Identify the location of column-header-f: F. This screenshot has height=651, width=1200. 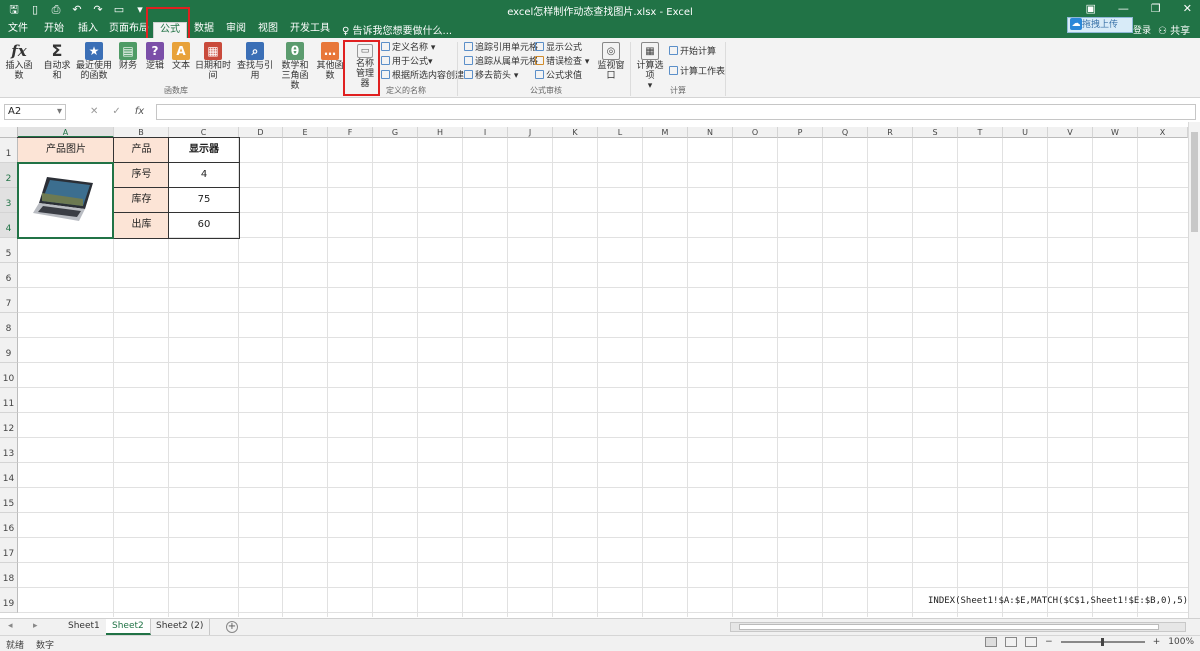
(350, 132).